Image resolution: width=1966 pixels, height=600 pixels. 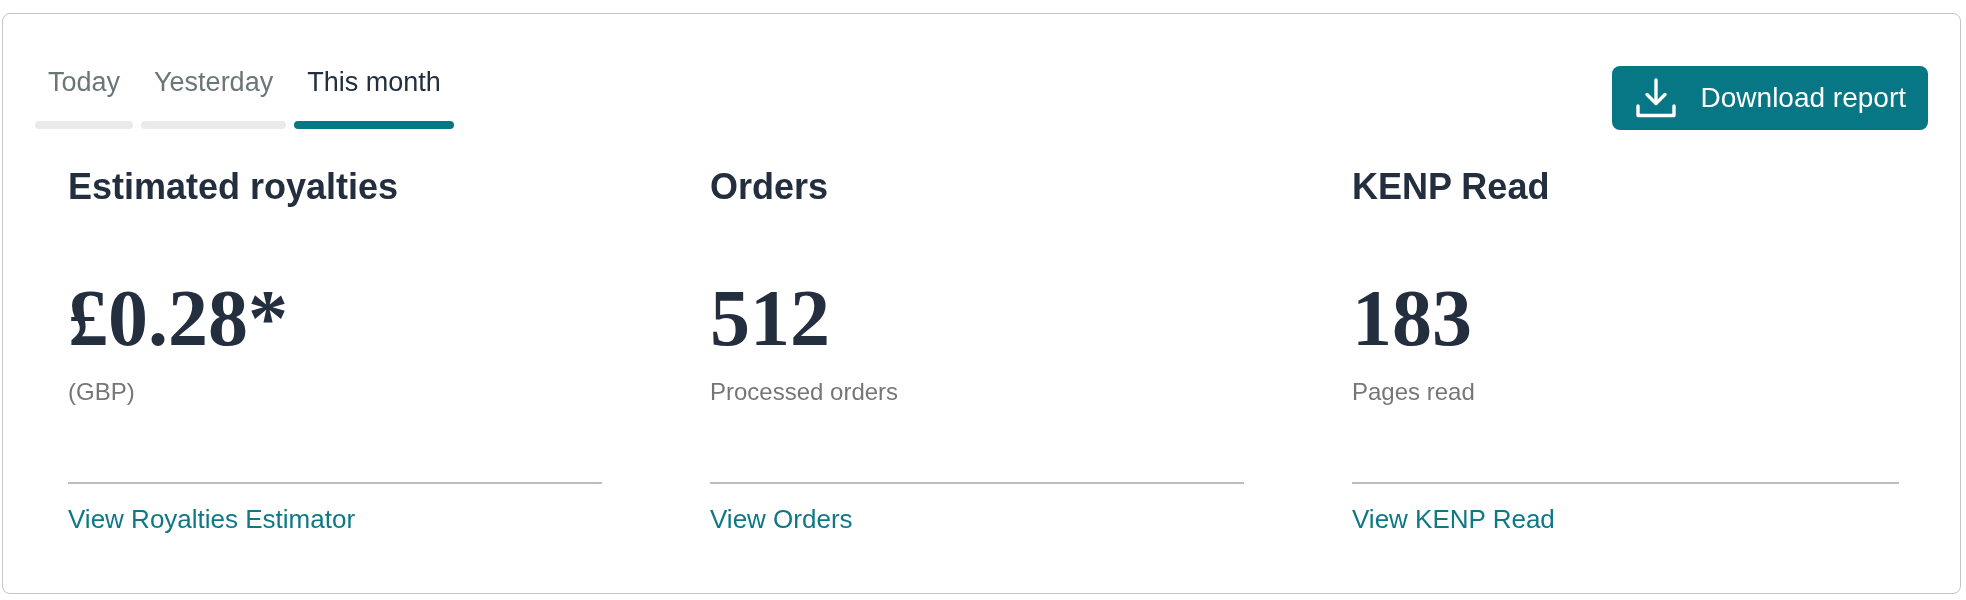 I want to click on metric-link: View KENP Read, so click(x=1453, y=519).